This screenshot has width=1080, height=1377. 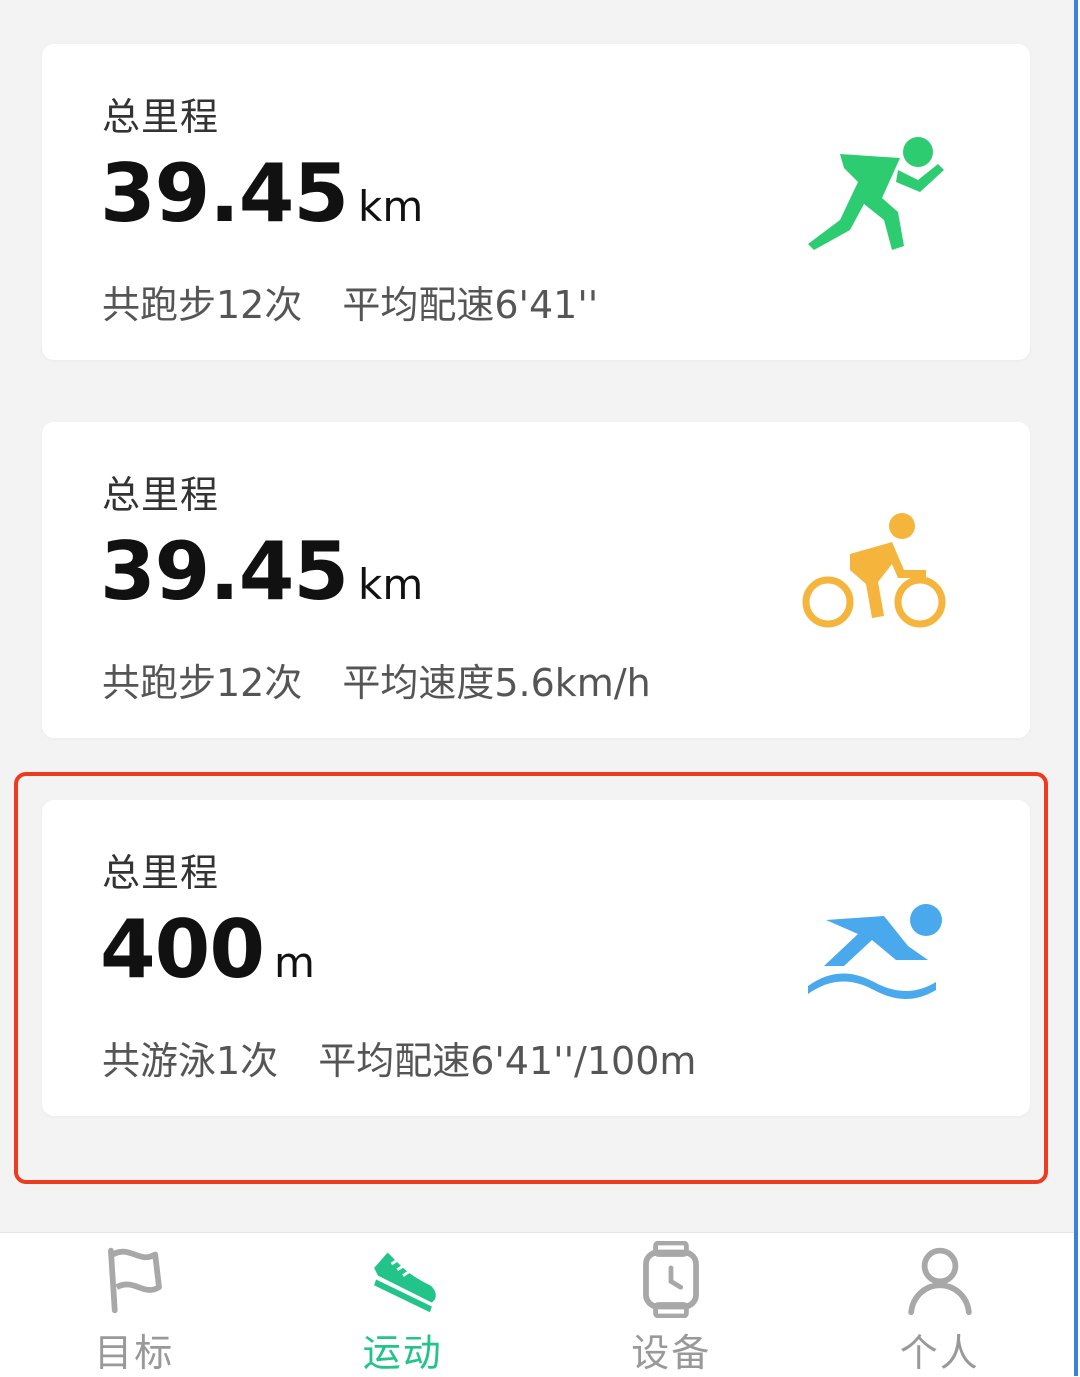 I want to click on card-stats: 共跑步12次 平均速度5.6km/h, so click(x=376, y=679).